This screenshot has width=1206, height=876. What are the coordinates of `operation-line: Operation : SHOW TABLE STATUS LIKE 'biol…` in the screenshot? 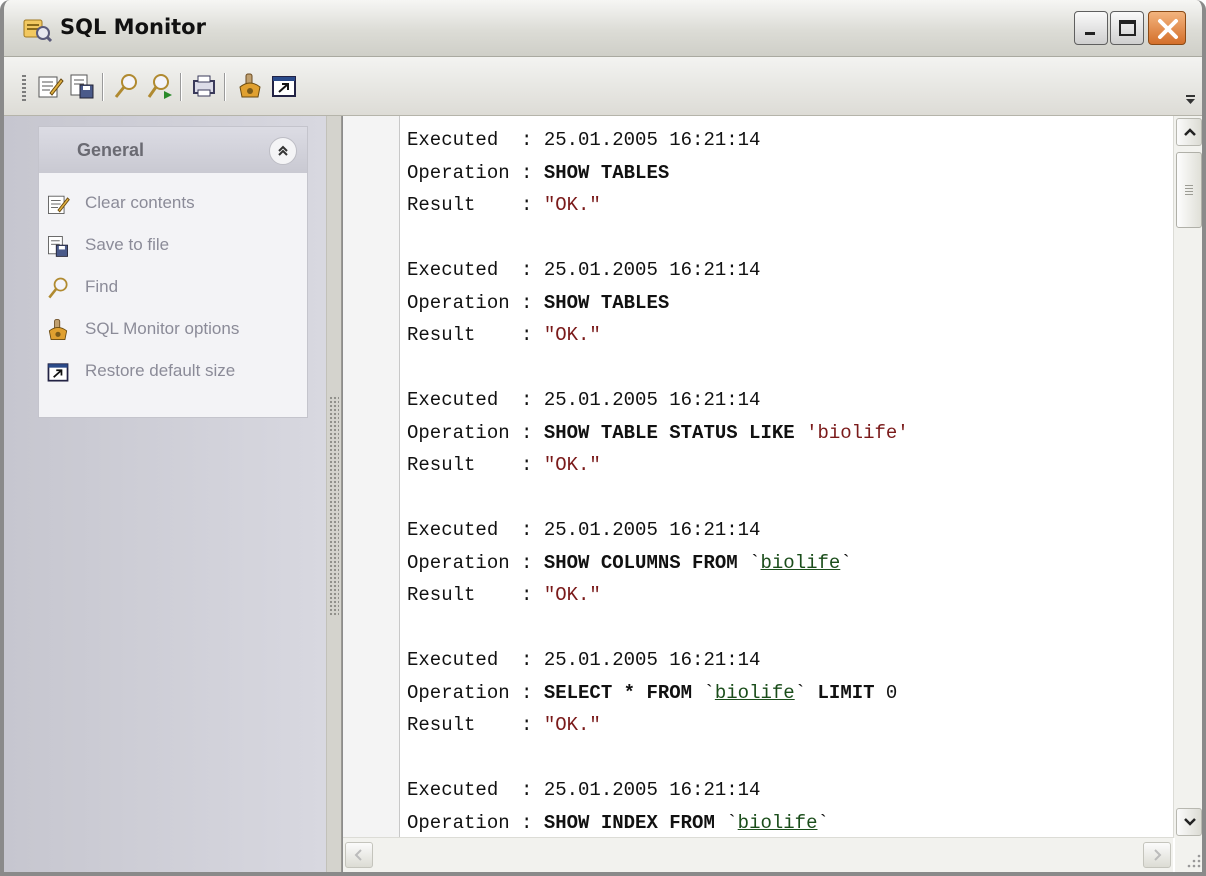 It's located at (787, 433).